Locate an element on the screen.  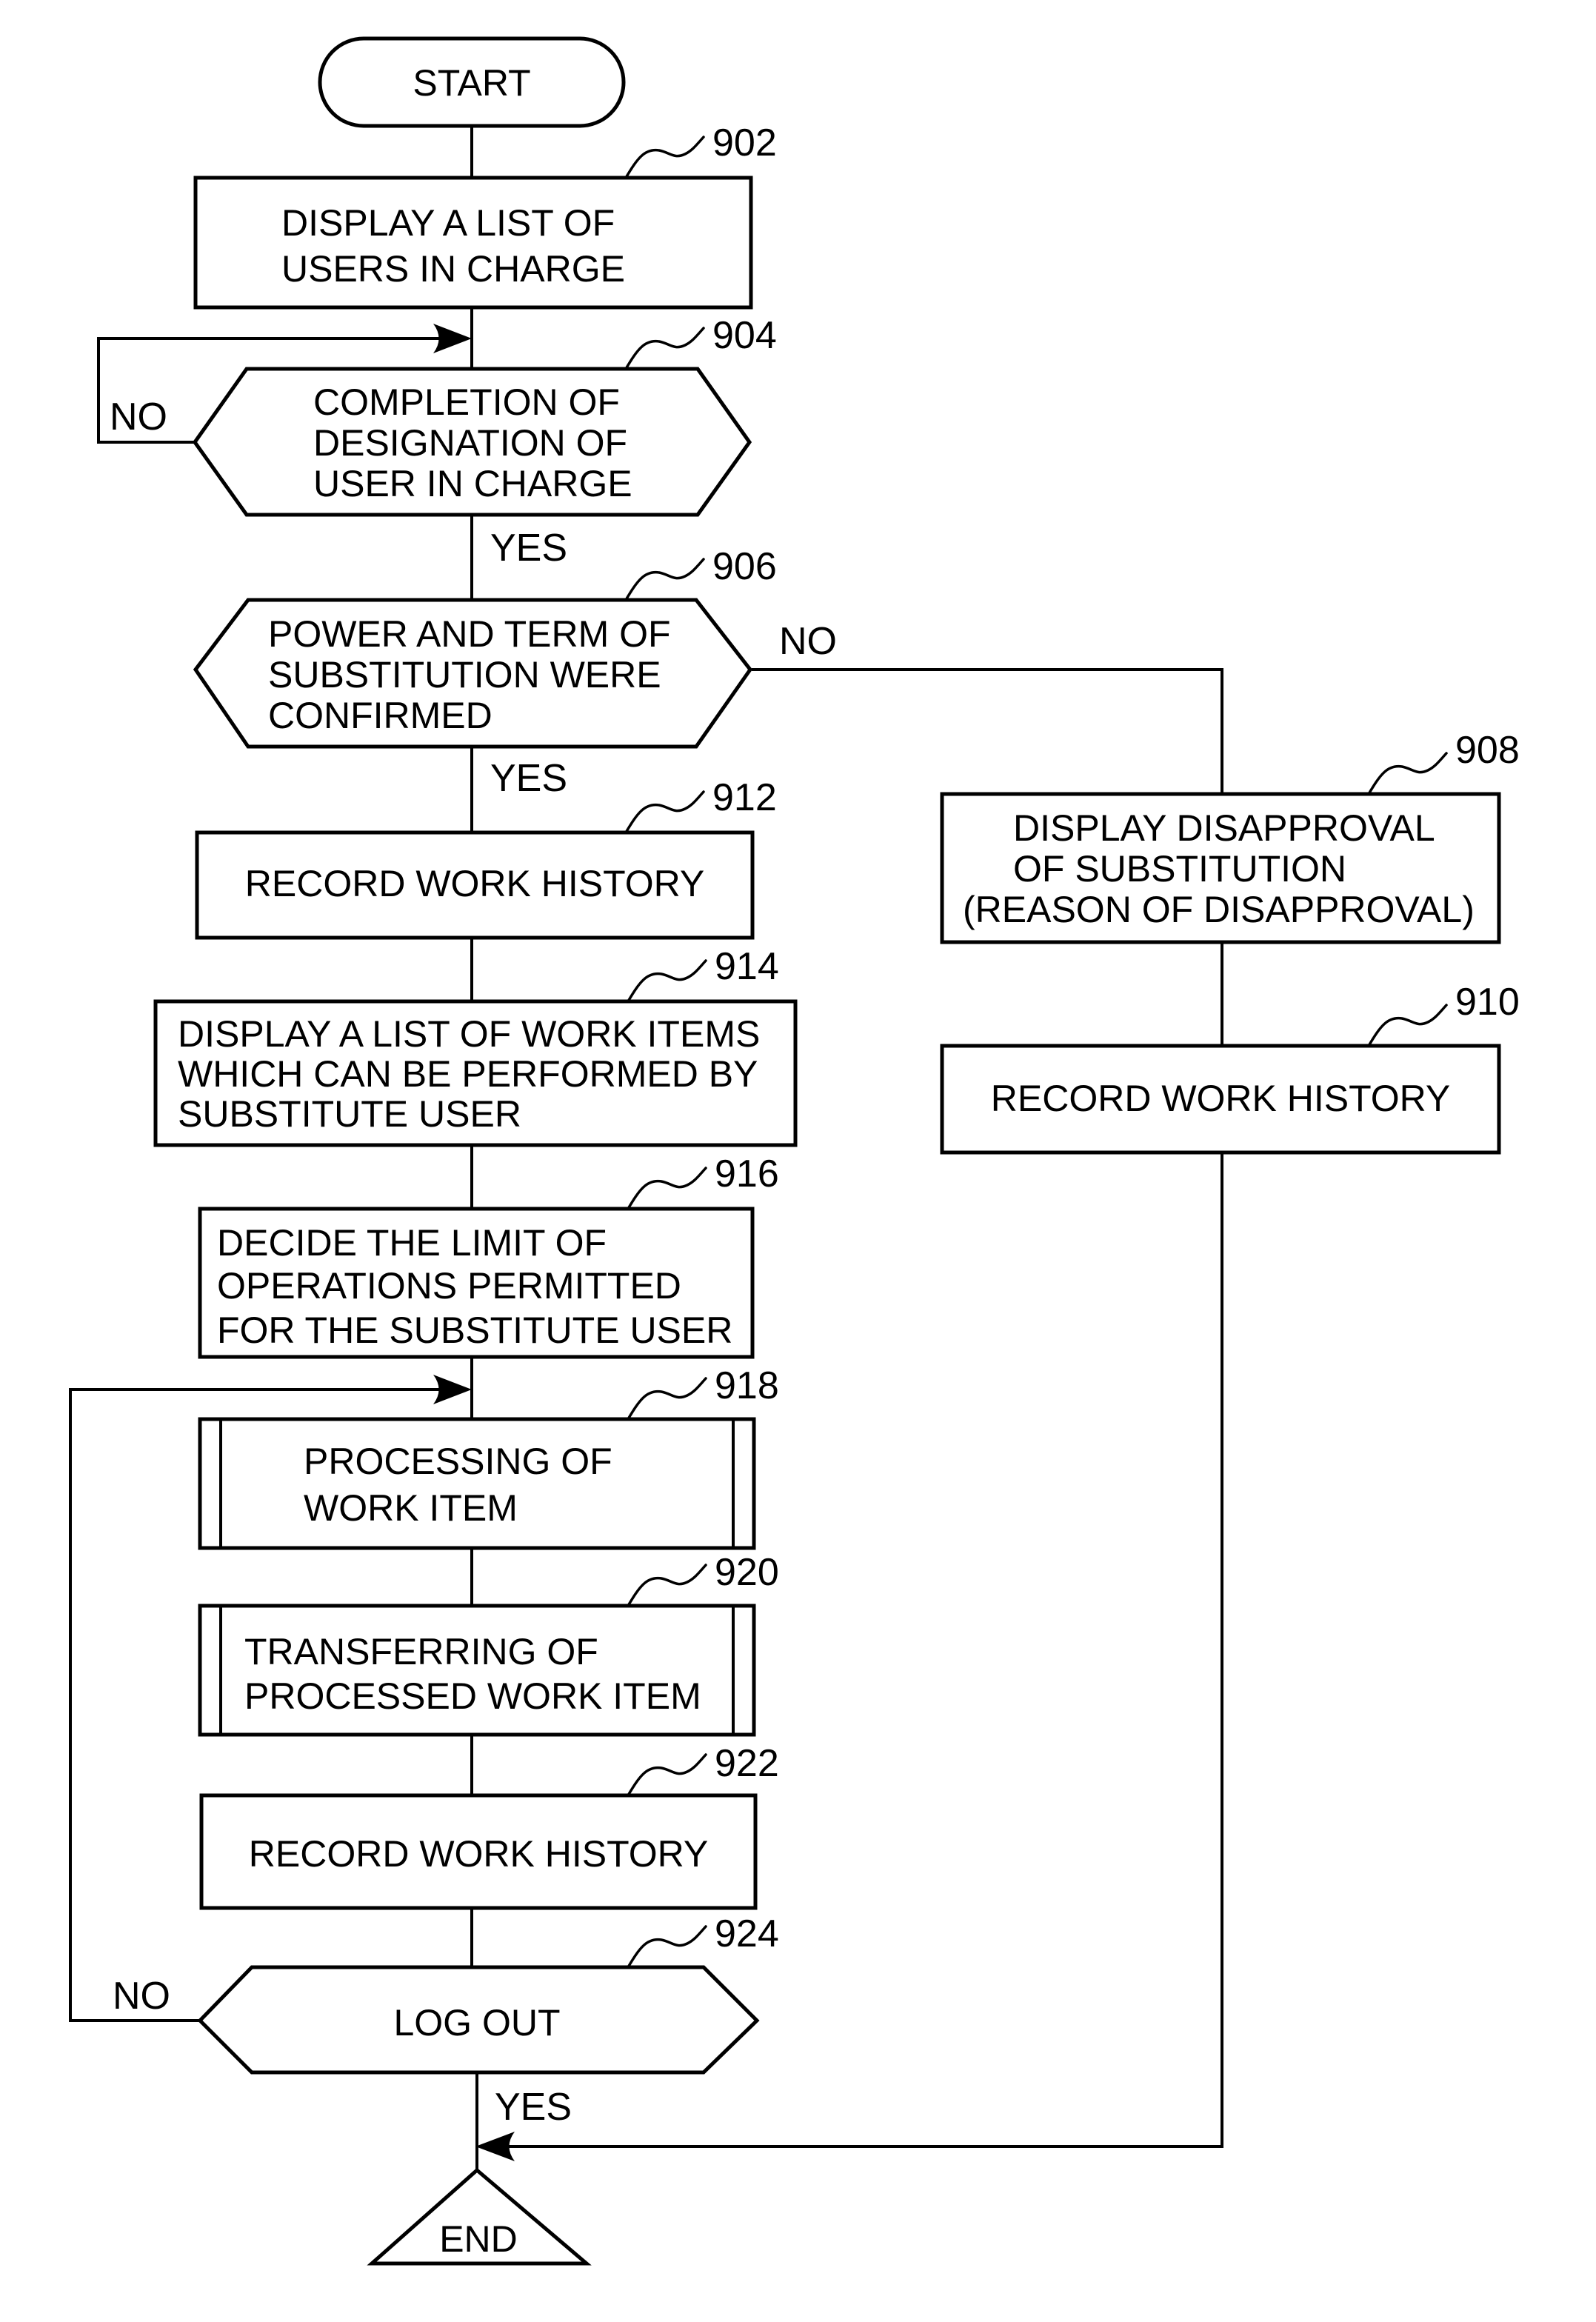
arrowhead-904-loop is located at coordinates (452, 339).